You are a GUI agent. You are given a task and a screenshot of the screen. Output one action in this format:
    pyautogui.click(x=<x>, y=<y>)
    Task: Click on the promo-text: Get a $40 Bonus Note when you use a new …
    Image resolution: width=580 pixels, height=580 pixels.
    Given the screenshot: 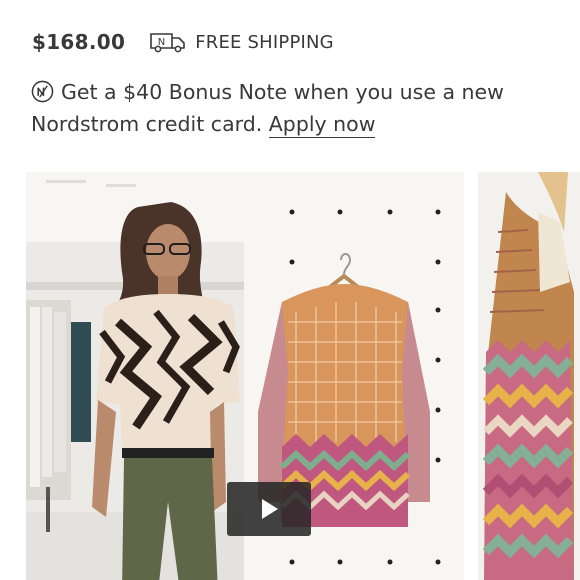 What is the action you would take?
    pyautogui.click(x=267, y=108)
    